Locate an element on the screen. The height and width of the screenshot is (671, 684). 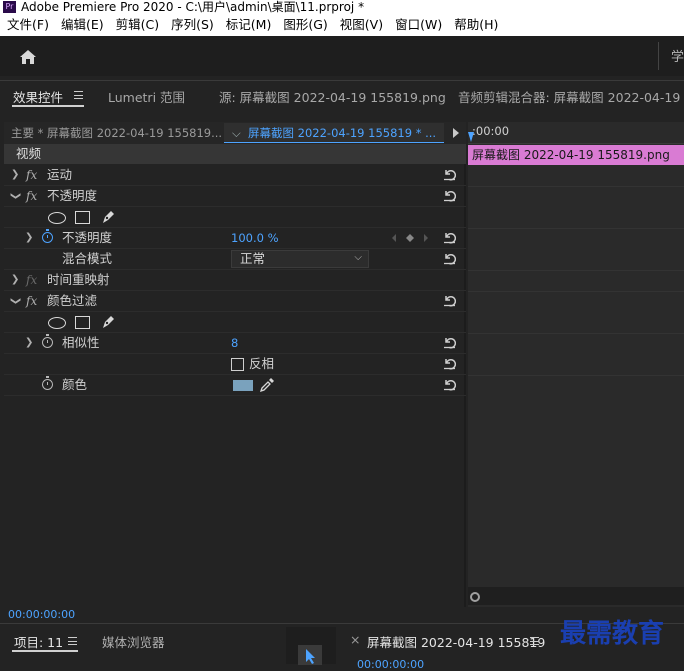
effect-name: 运动 is located at coordinates (60, 174).